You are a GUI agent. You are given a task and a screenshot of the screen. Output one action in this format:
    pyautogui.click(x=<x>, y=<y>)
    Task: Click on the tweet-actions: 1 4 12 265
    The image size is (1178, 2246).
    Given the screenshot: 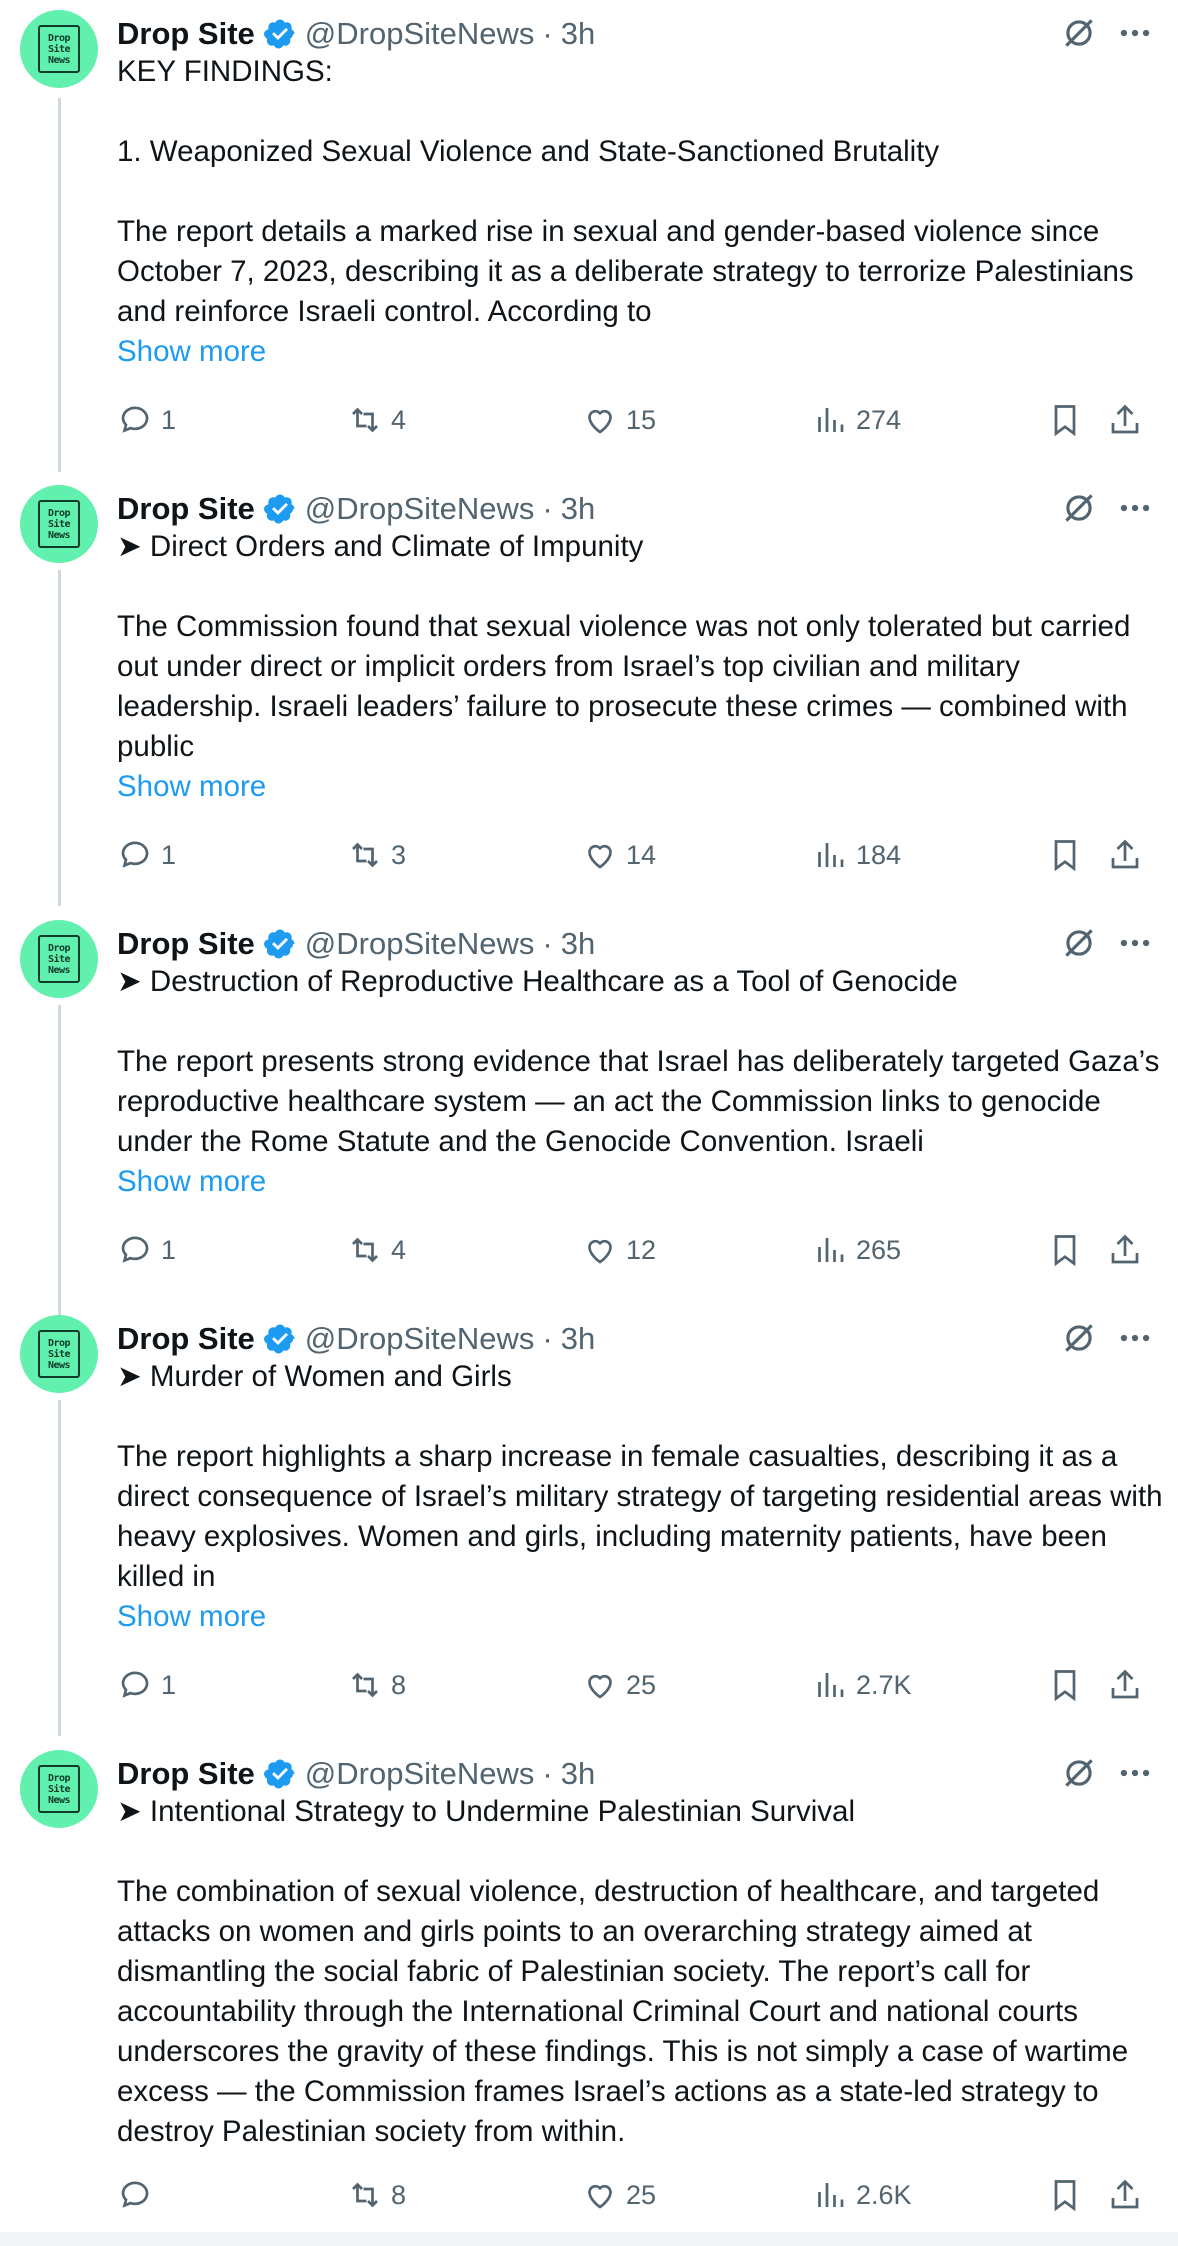 What is the action you would take?
    pyautogui.click(x=642, y=1250)
    